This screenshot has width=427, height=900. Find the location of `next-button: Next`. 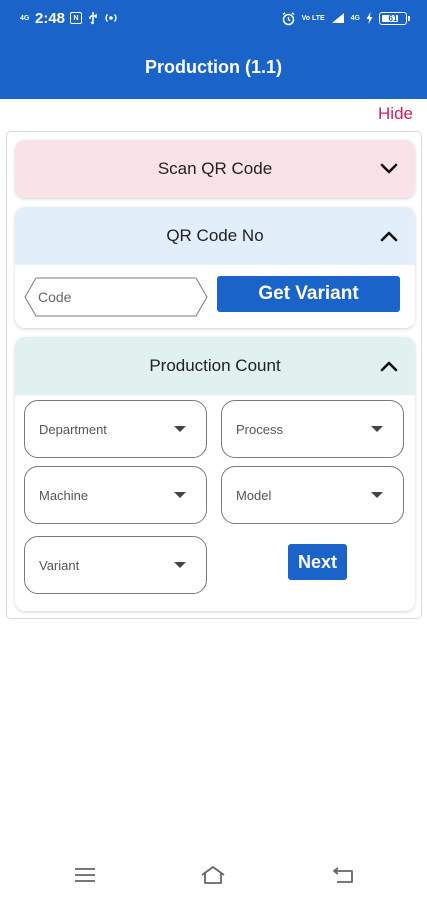

next-button: Next is located at coordinates (317, 562).